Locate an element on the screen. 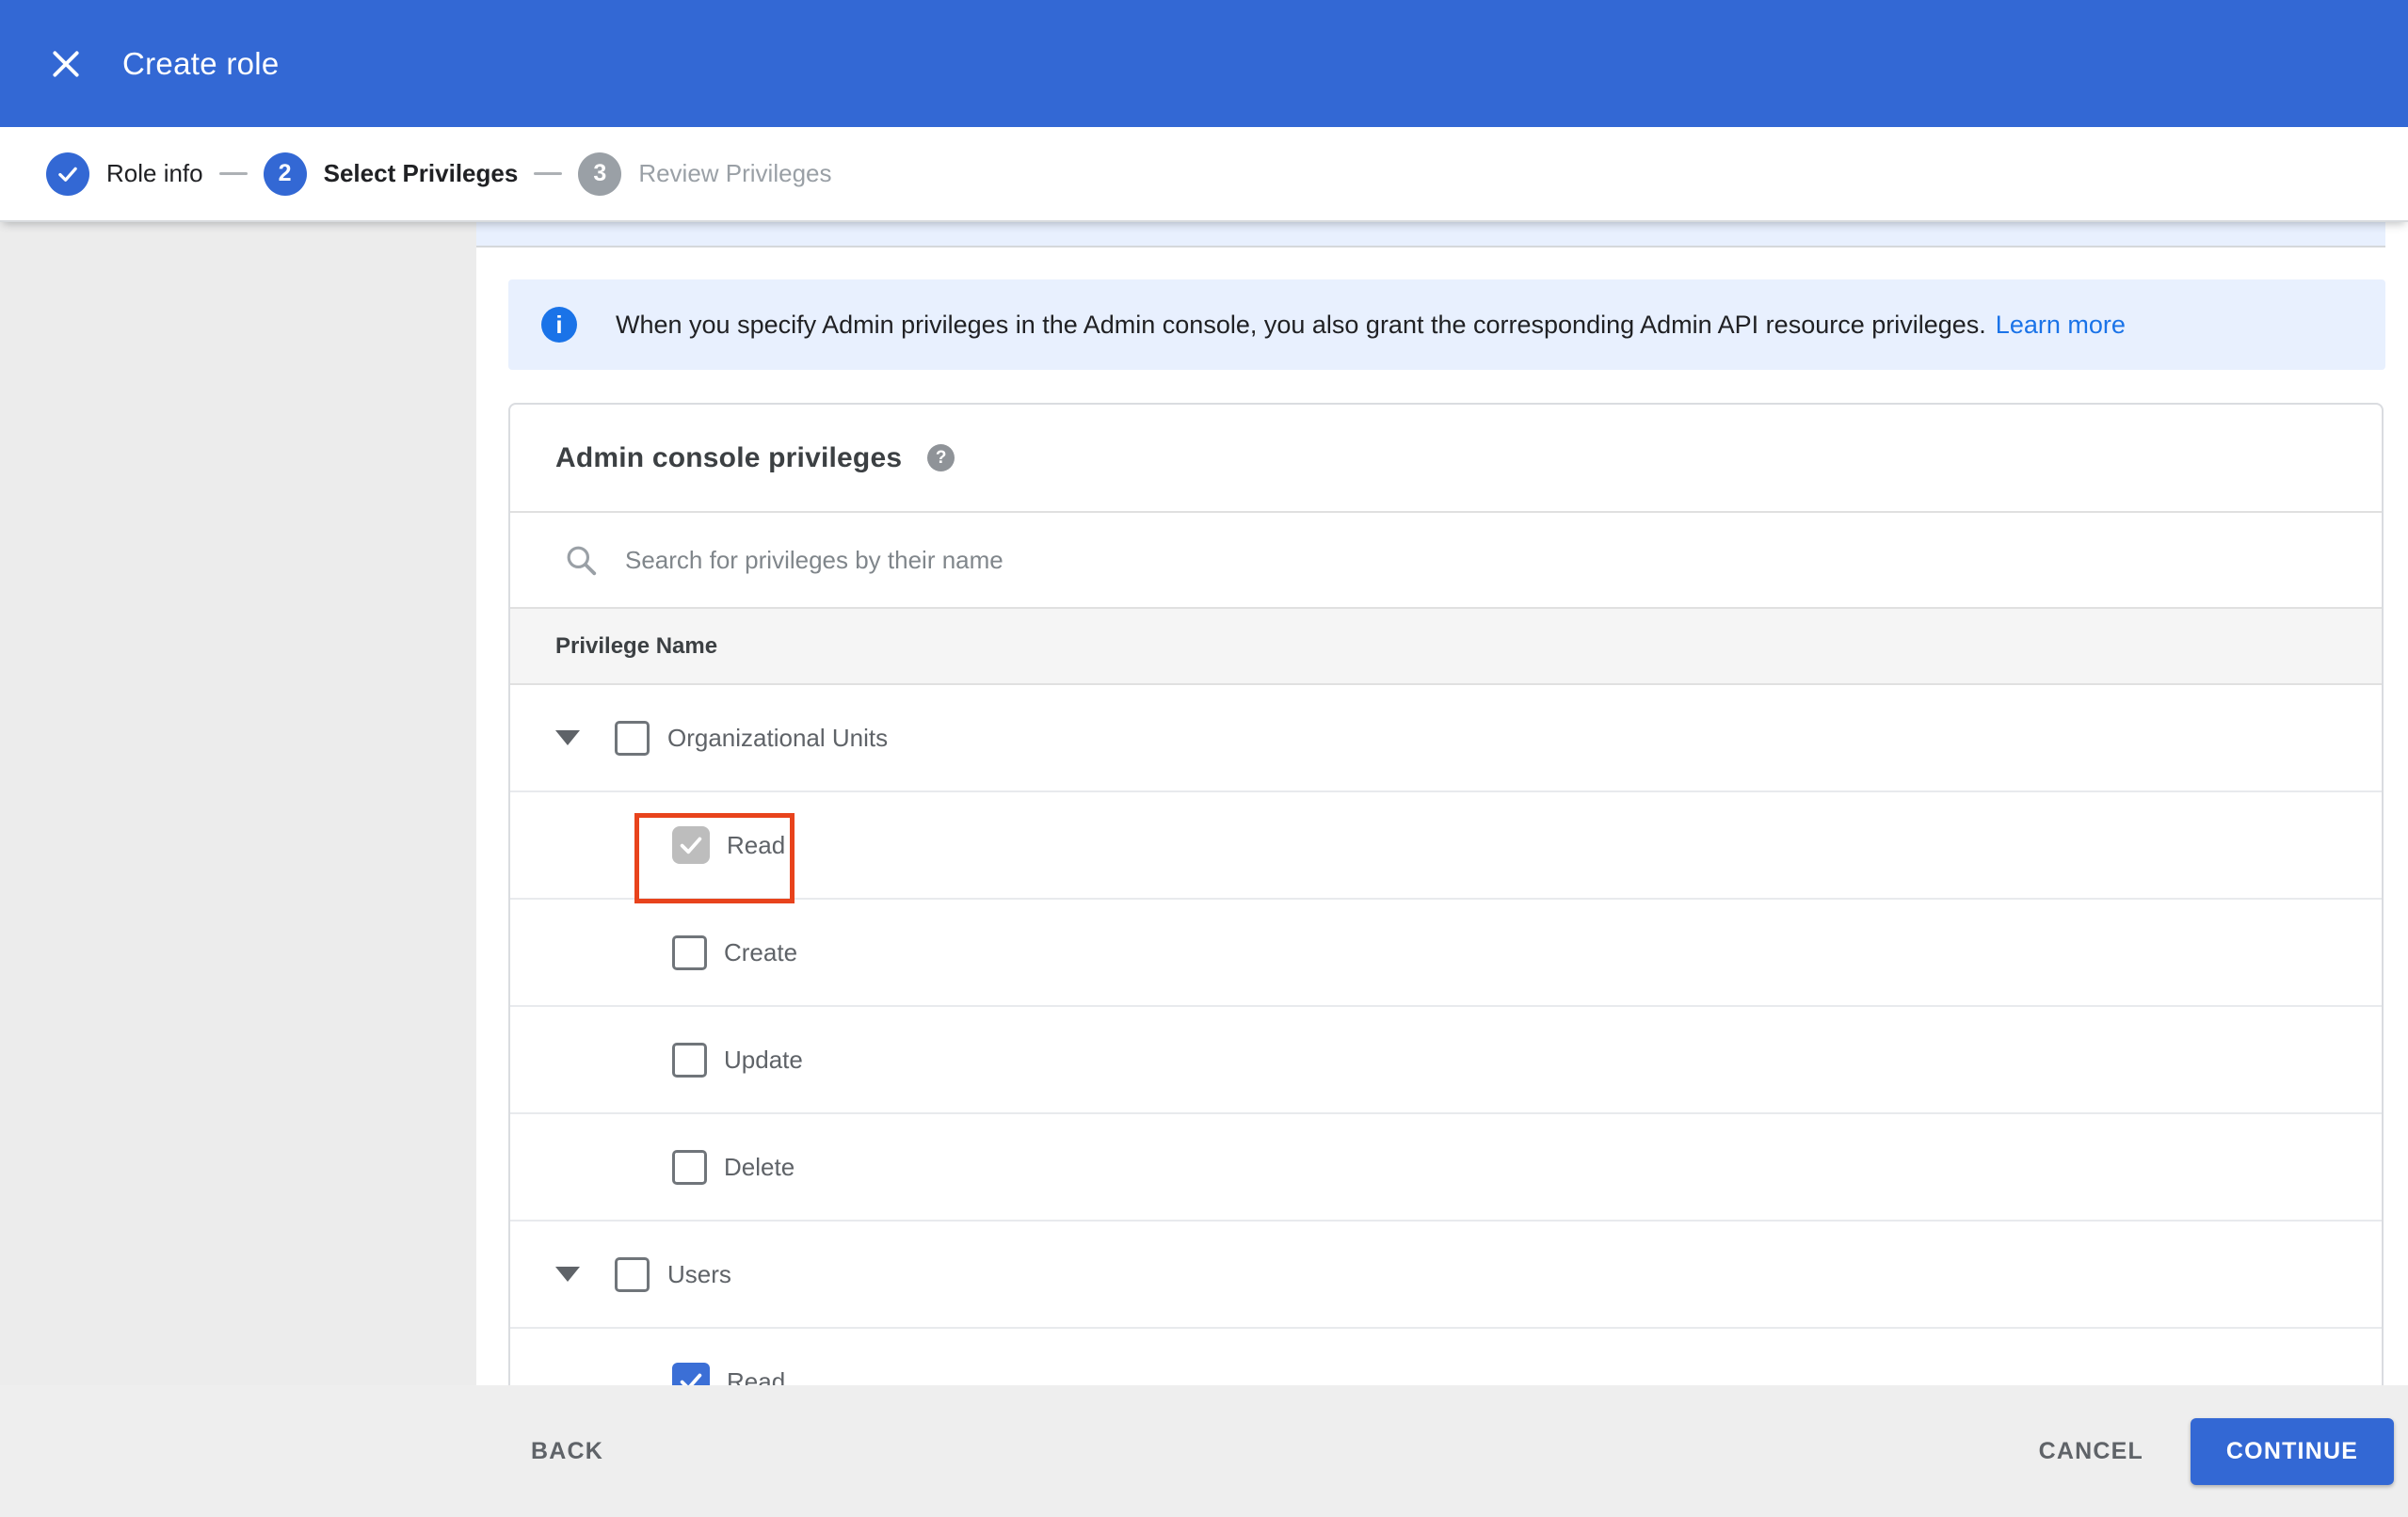 Image resolution: width=2408 pixels, height=1517 pixels. step-select-privileges: 2 Select Privileges is located at coordinates (391, 174).